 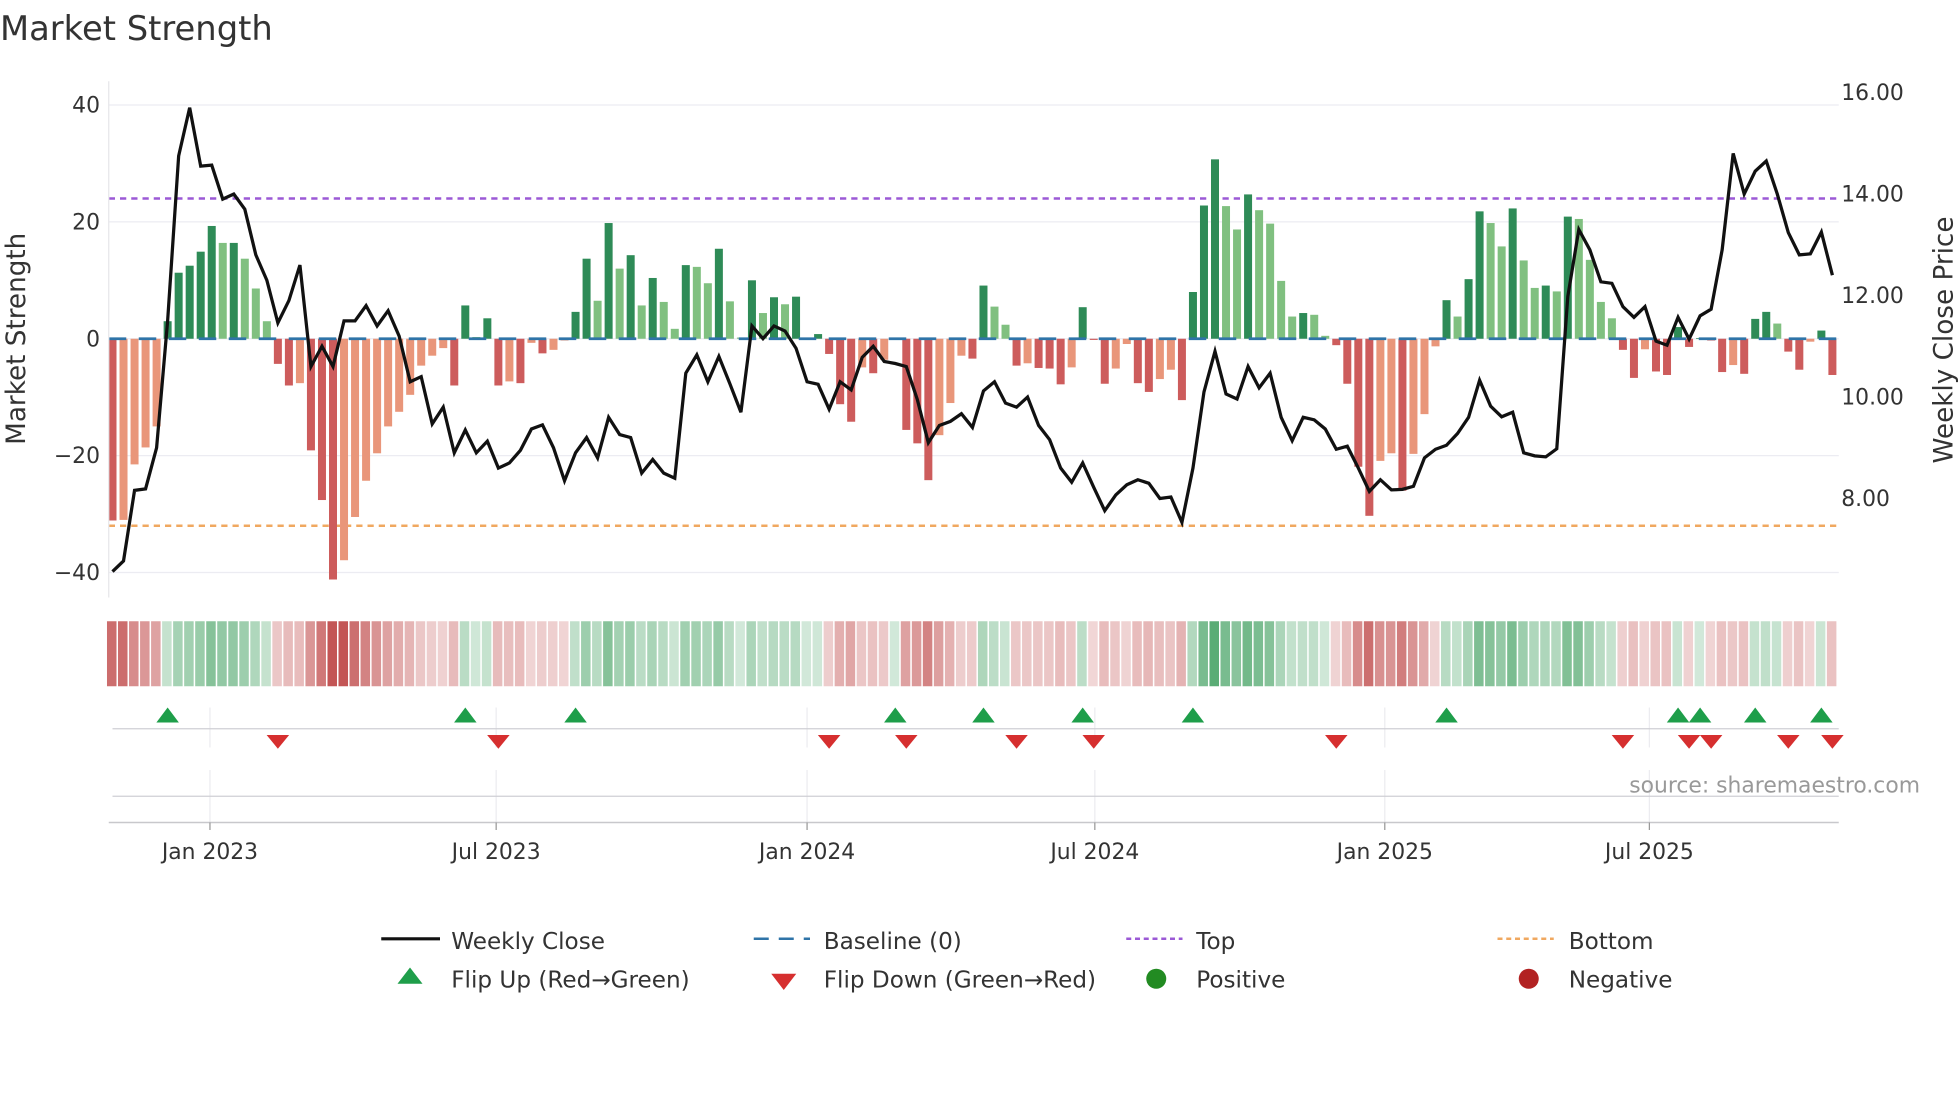 I want to click on x-tick-label: Jul 2024, so click(x=1093, y=852).